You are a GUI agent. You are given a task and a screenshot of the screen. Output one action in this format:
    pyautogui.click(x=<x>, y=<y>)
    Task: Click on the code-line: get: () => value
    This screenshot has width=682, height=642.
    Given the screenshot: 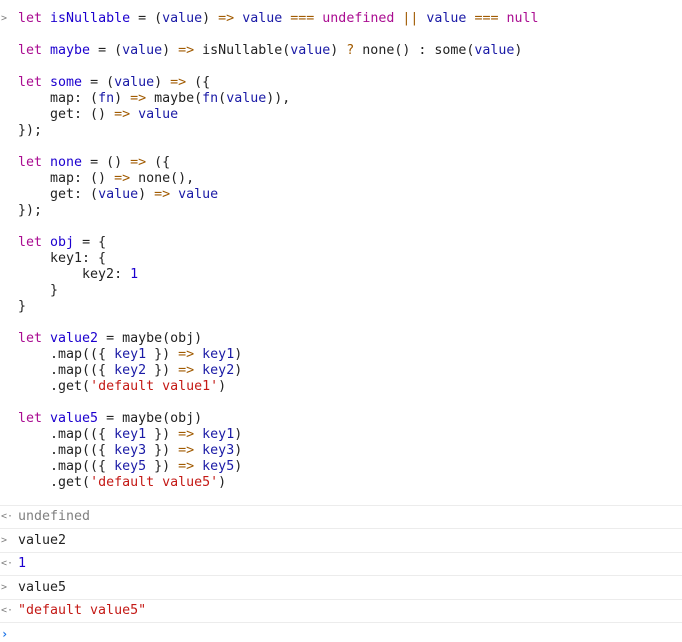 What is the action you would take?
    pyautogui.click(x=278, y=115)
    